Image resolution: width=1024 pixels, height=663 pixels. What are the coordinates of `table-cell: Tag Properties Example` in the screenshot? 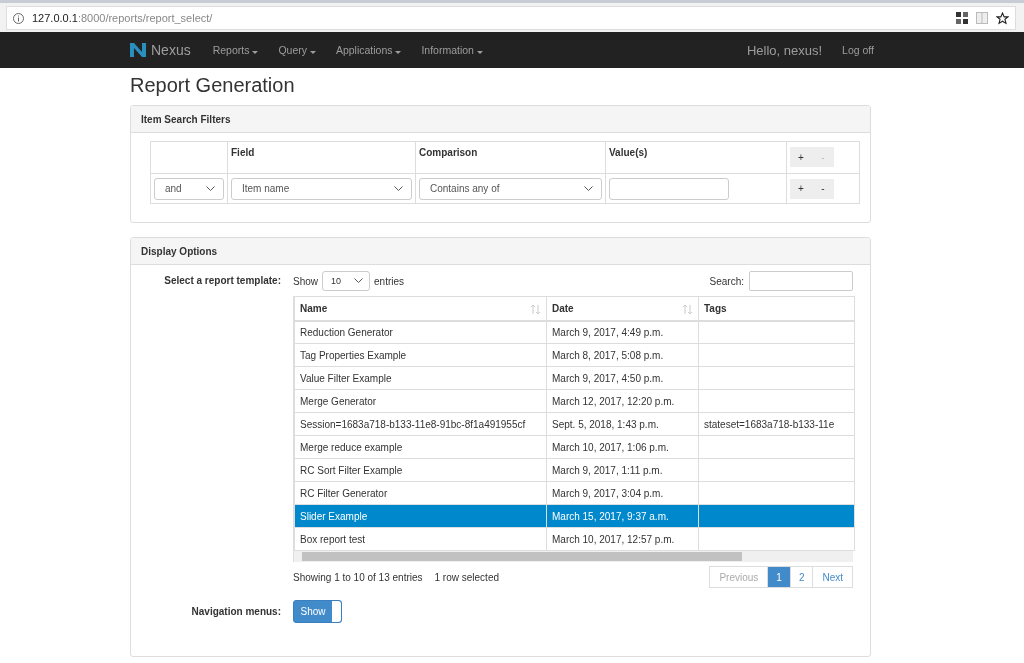 It's located at (420, 355).